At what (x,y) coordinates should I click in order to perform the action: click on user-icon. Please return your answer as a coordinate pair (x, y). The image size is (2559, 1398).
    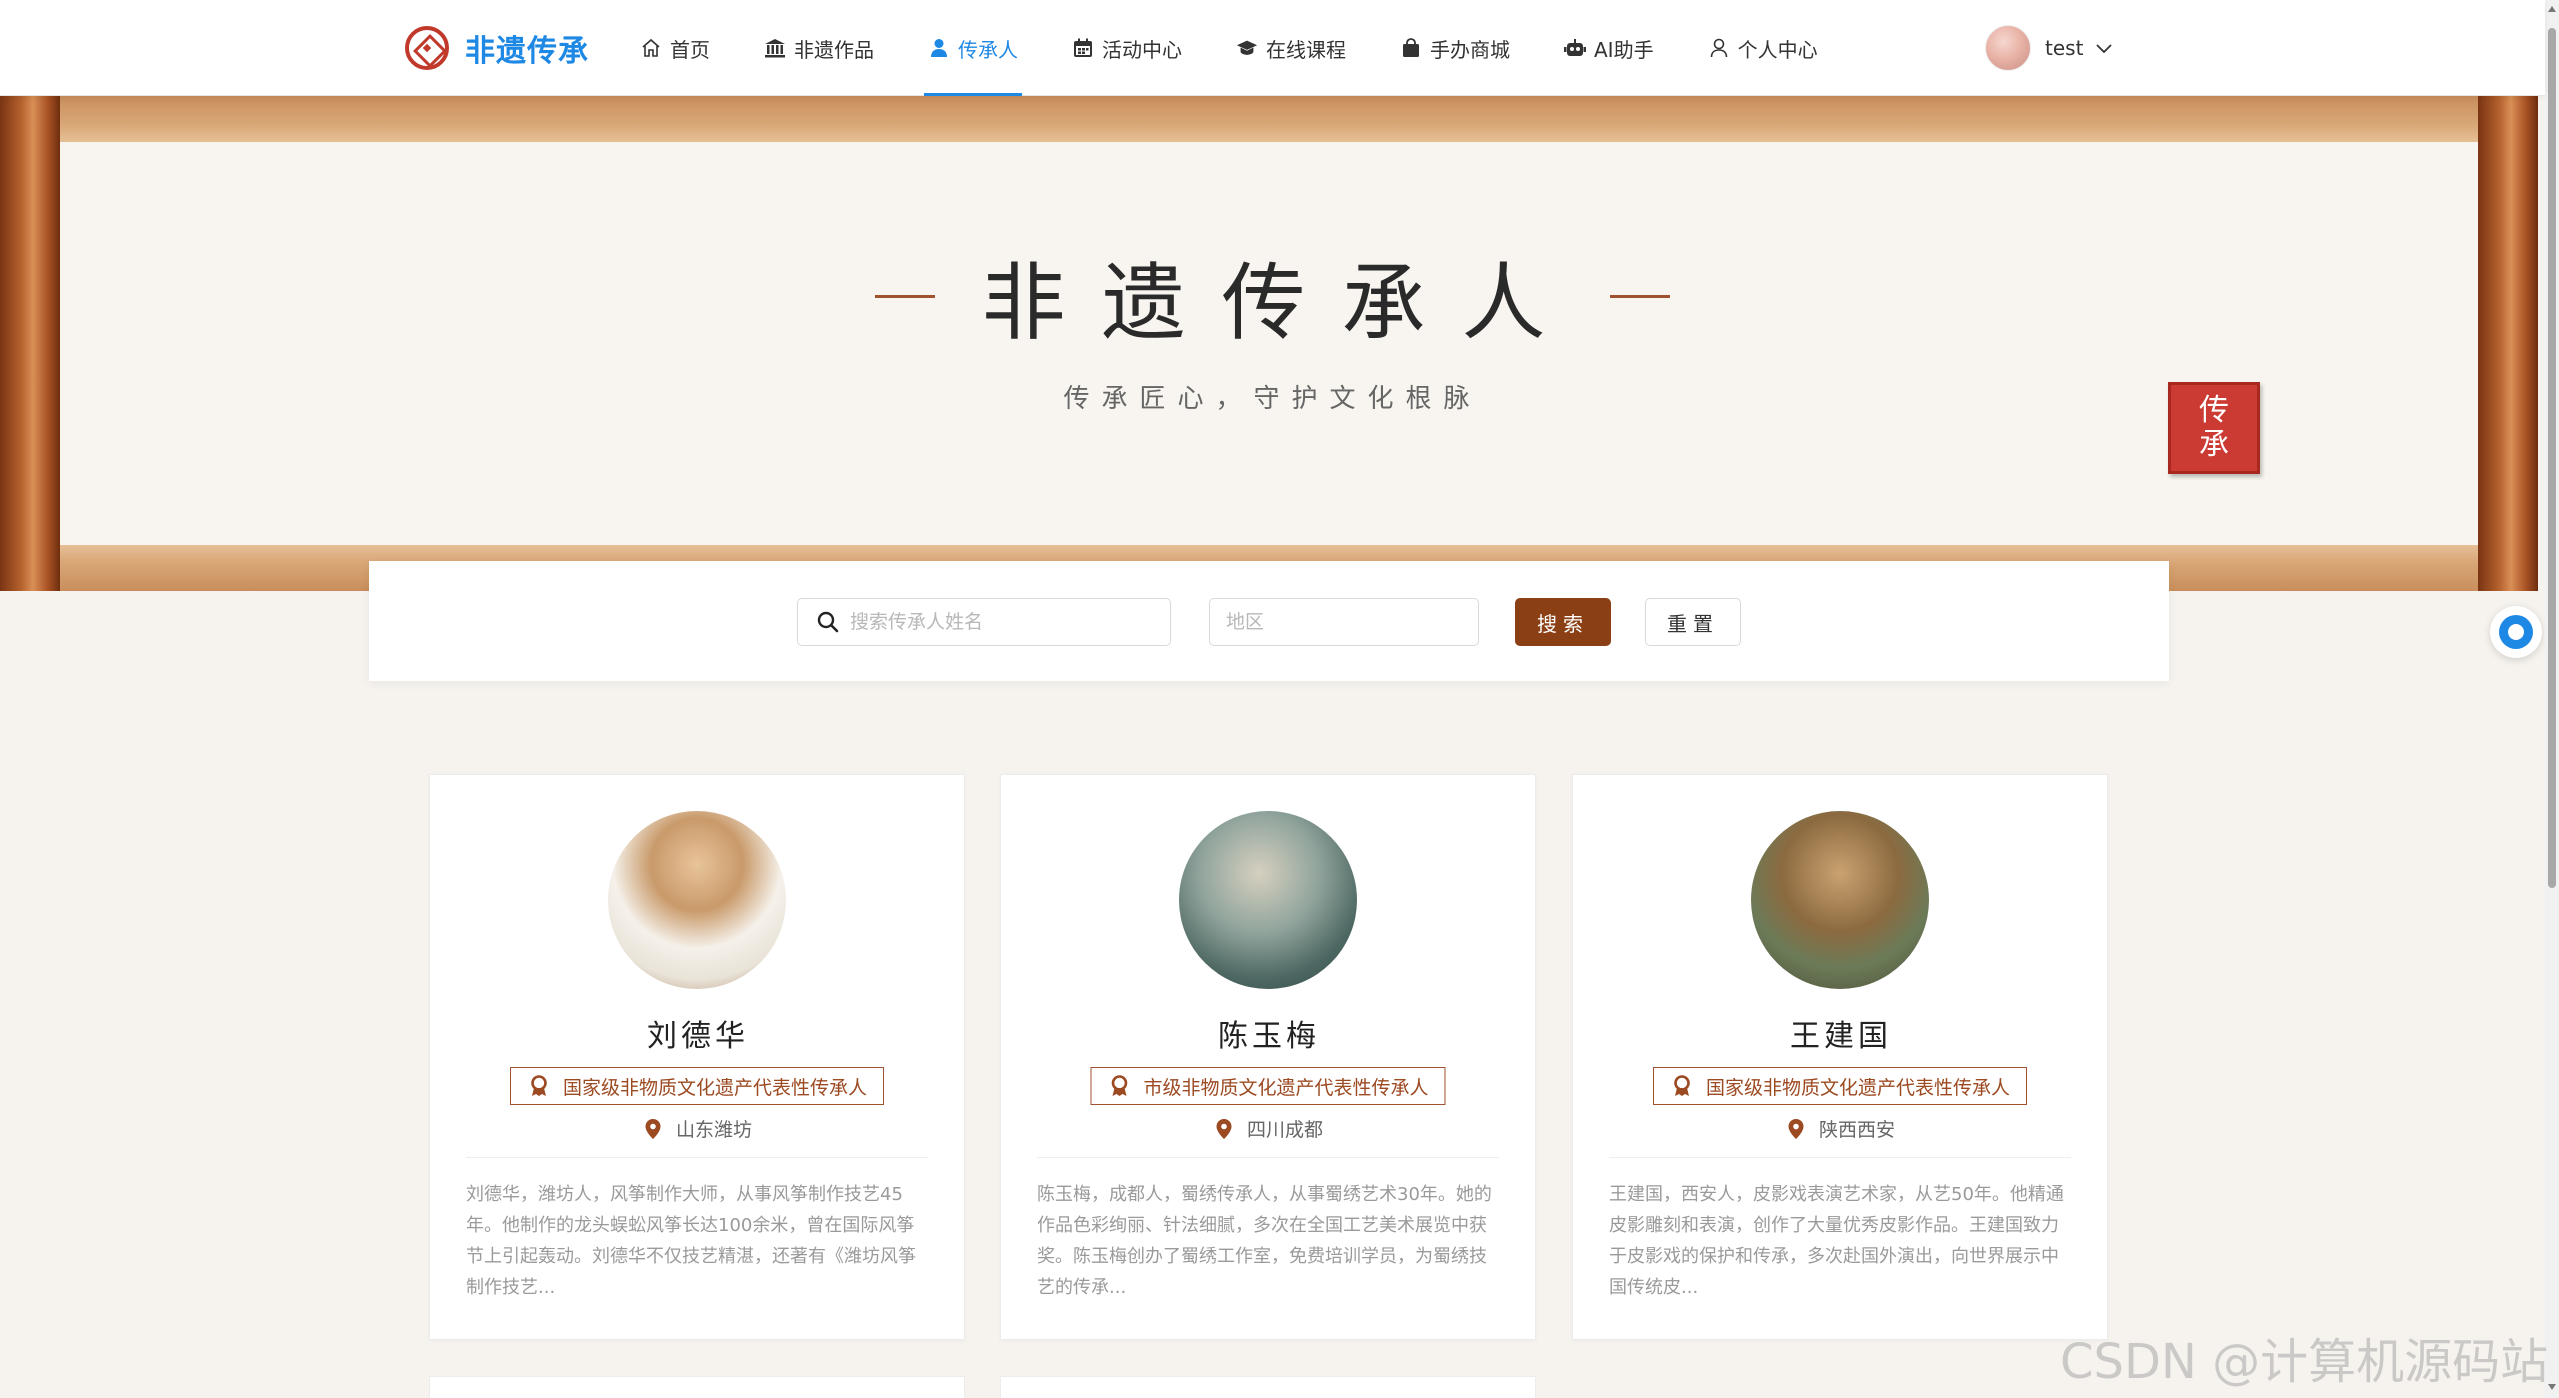
    Looking at the image, I should click on (939, 48).